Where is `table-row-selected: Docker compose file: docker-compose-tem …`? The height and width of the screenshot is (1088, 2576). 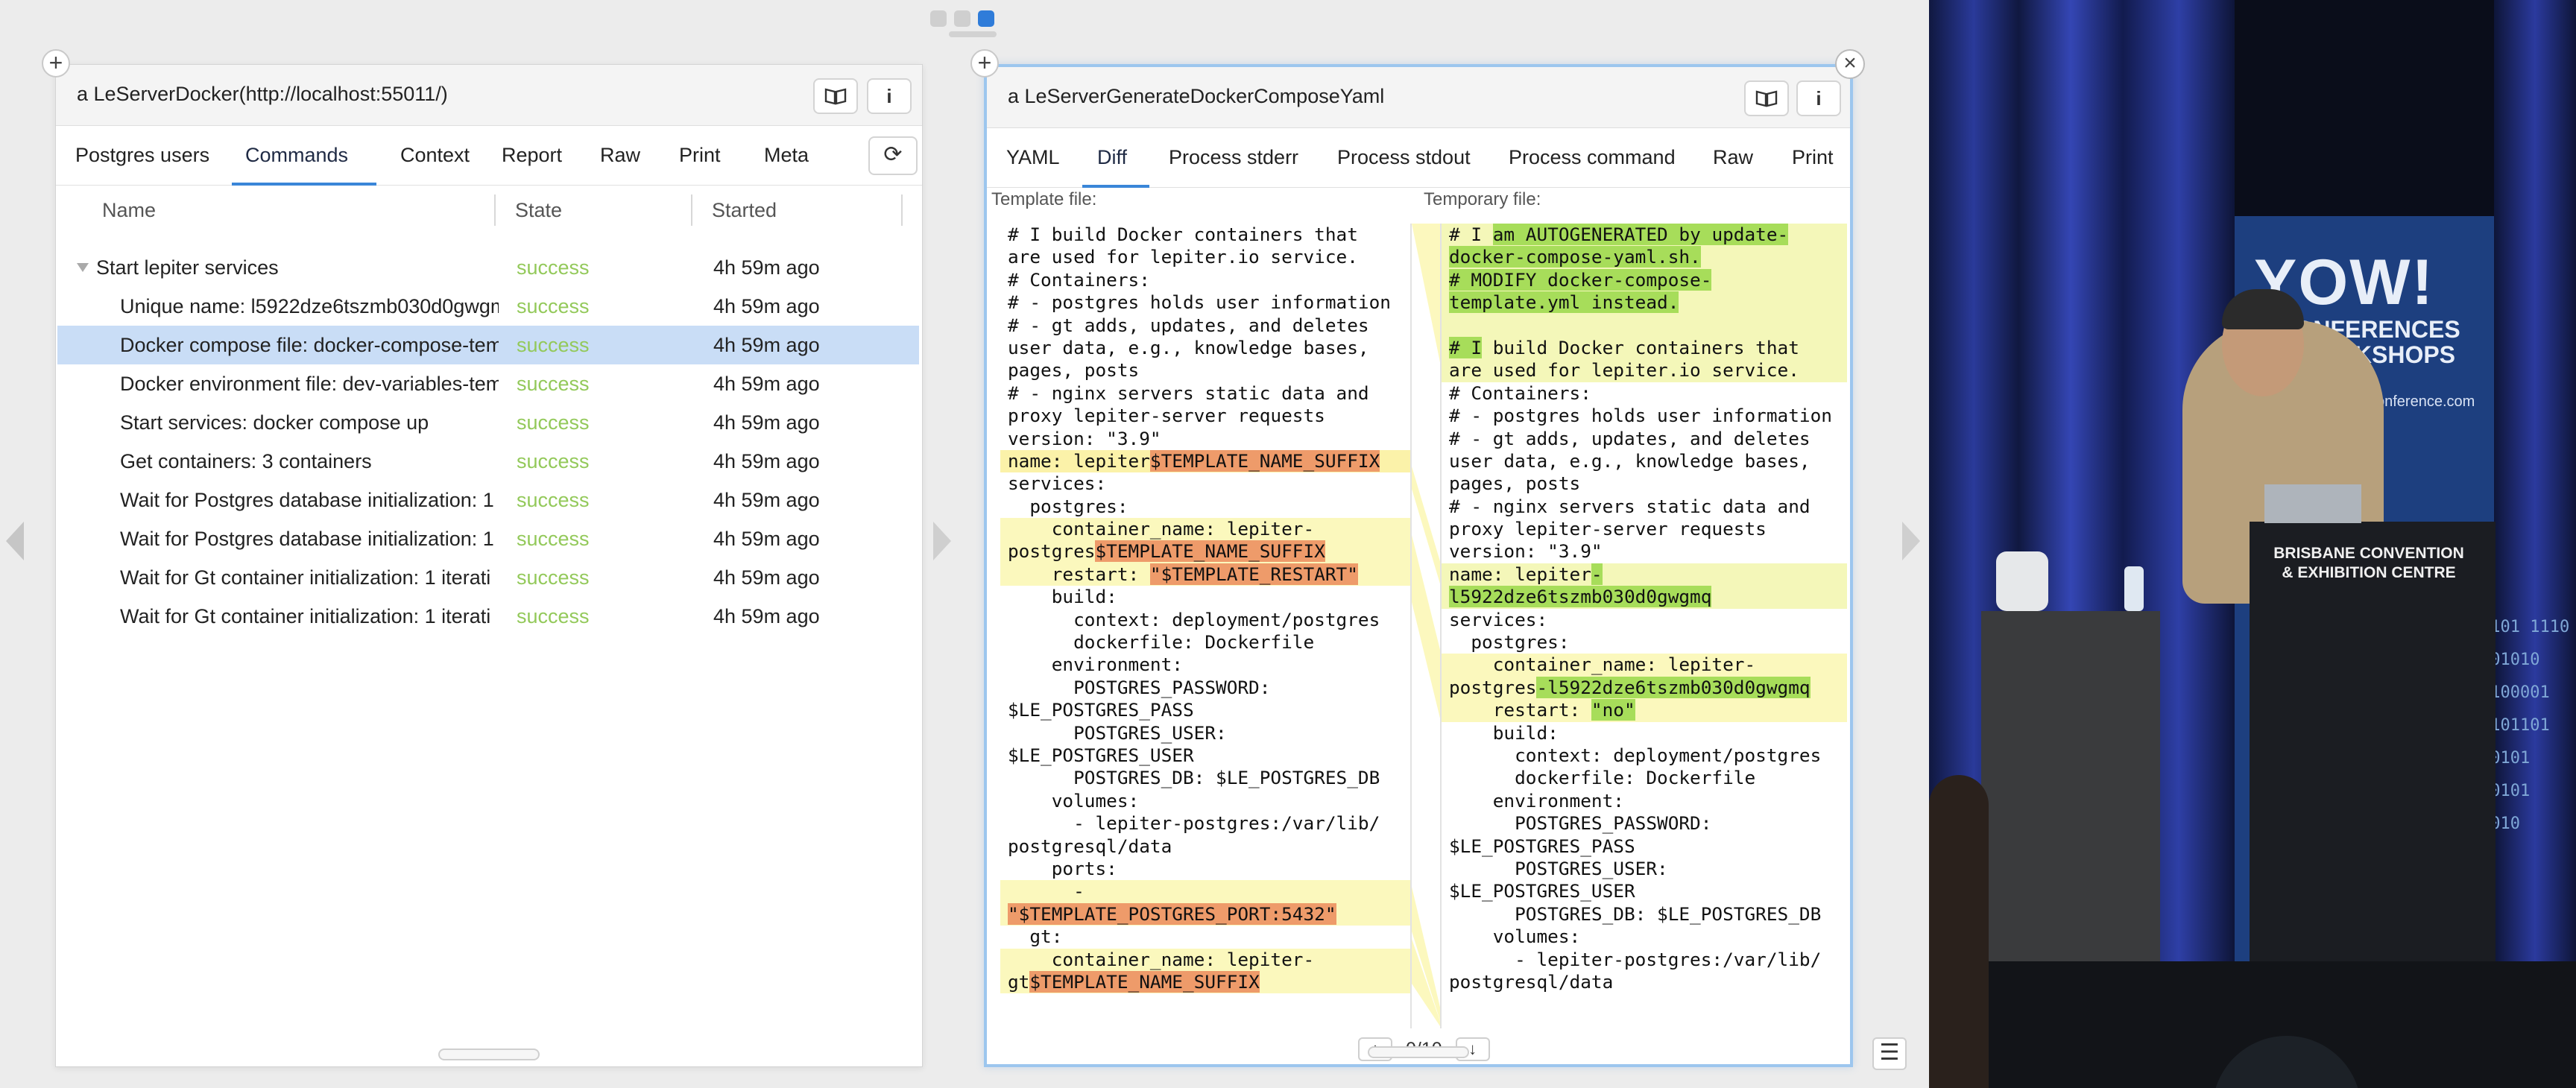
table-row-selected: Docker compose file: docker-compose-tem … is located at coordinates (488, 345).